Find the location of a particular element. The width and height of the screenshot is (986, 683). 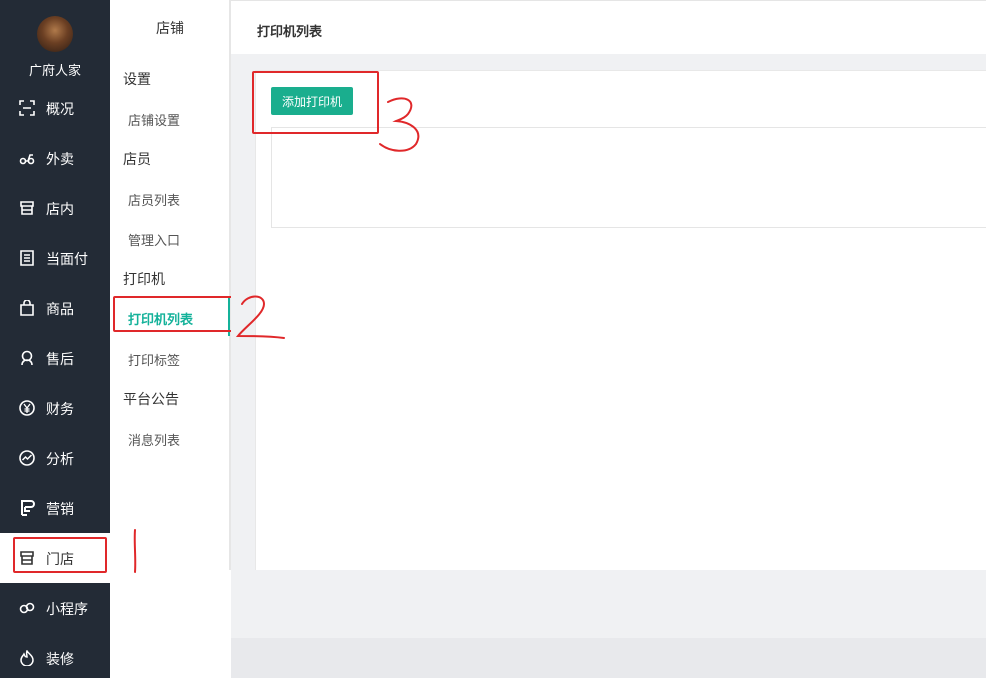

nav-item-facepay: 当面付 is located at coordinates (55, 258).